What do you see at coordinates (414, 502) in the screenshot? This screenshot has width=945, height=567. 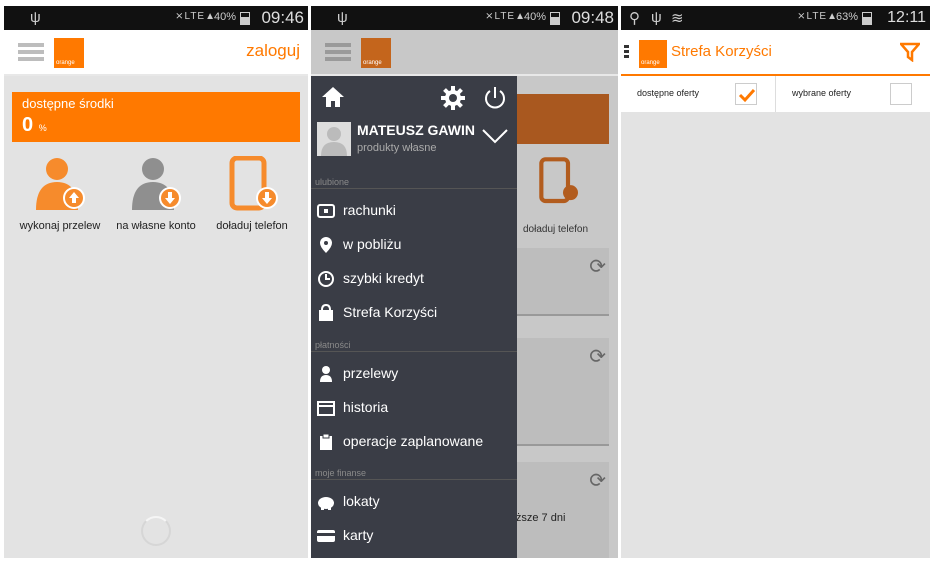 I see `menu-item-deposits: lokaty` at bounding box center [414, 502].